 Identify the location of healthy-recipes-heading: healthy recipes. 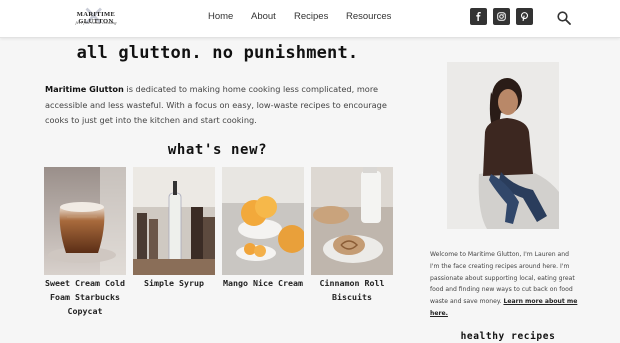
(508, 336).